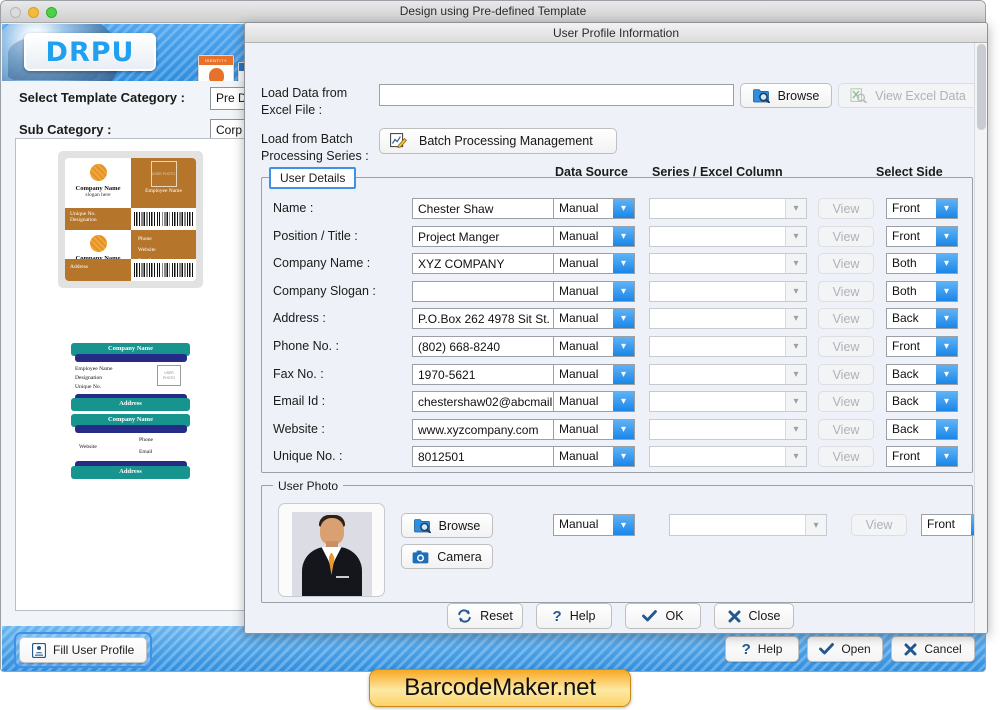  I want to click on photo-view-button: View, so click(879, 525).